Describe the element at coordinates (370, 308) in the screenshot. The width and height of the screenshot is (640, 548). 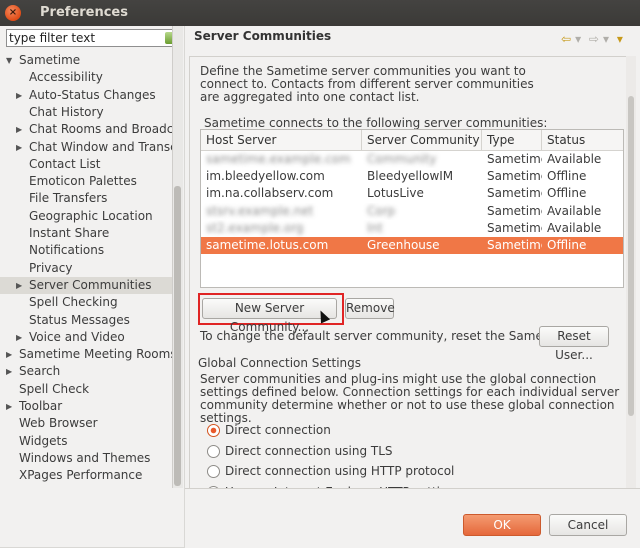
I see `remove-button: Remove` at that location.